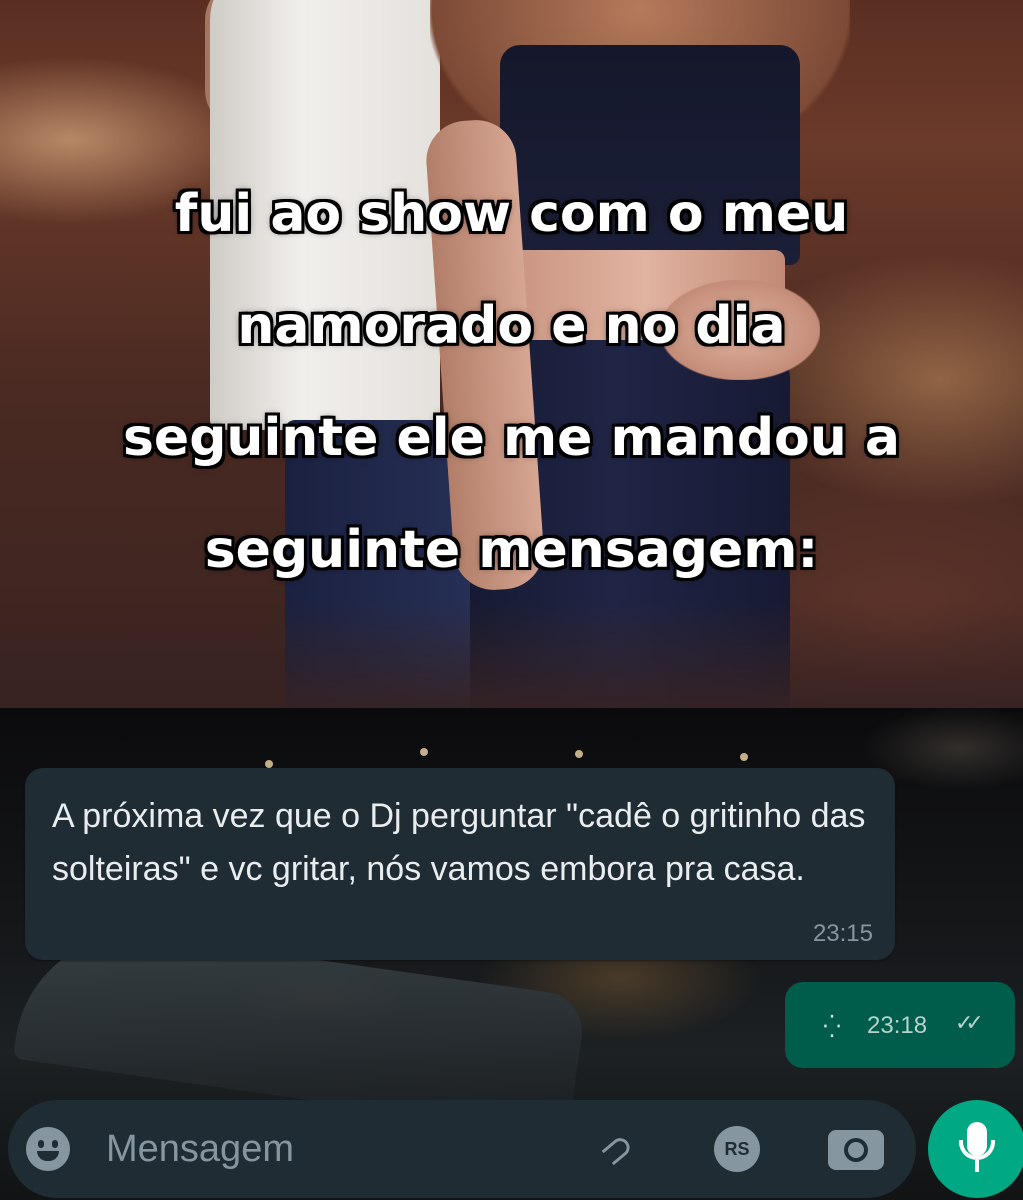 This screenshot has width=1023, height=1200. I want to click on microphone-icon-base, so click(977, 1166).